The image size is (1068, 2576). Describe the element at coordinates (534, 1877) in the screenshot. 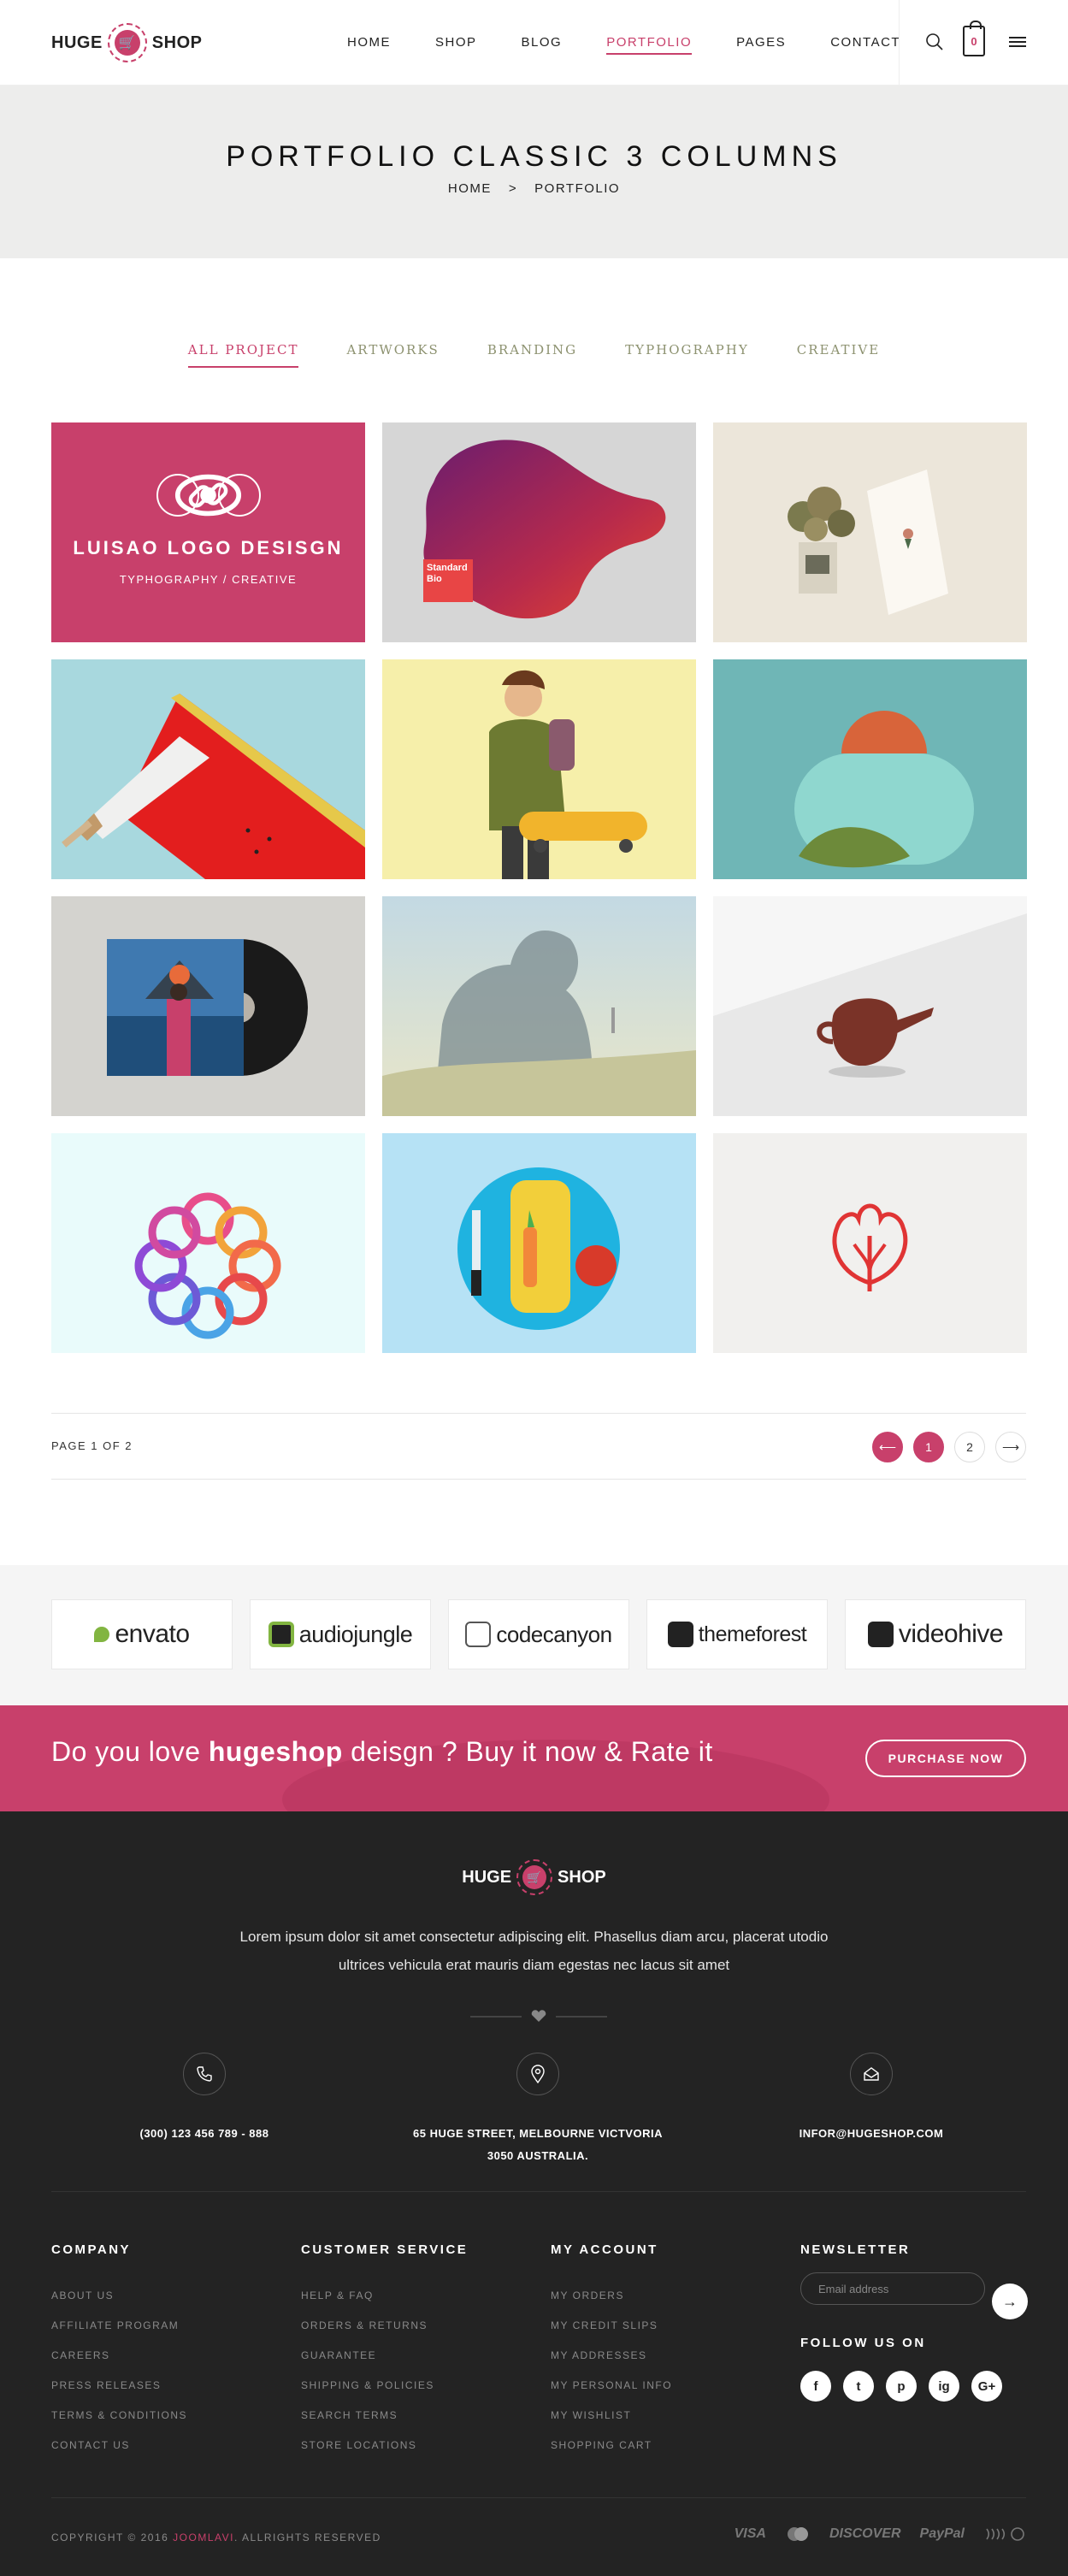

I see `footer-logo: HUGE 🛒 SHOP` at that location.